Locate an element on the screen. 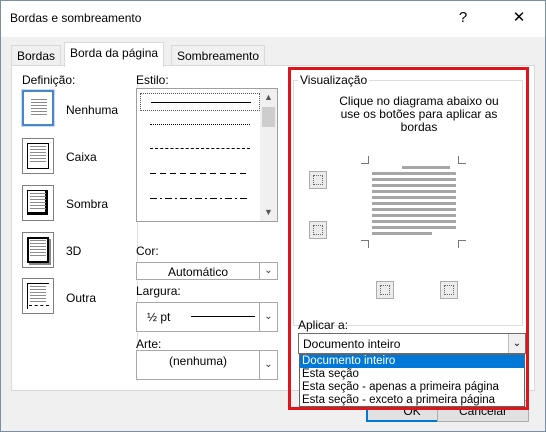  preview-page-lines is located at coordinates (414, 202).